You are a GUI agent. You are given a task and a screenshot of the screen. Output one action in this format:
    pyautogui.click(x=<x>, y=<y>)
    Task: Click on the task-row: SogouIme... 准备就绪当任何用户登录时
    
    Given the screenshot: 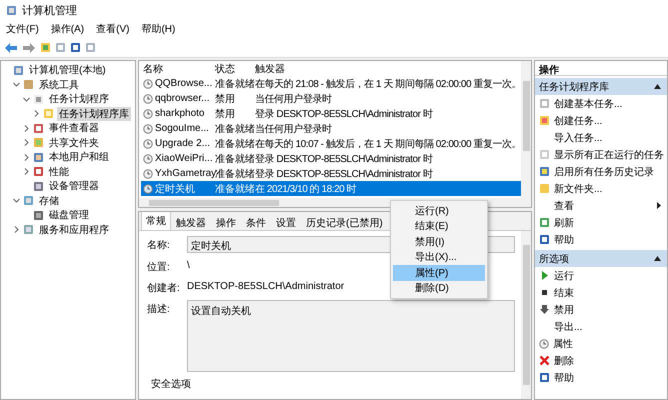 What is the action you would take?
    pyautogui.click(x=331, y=128)
    